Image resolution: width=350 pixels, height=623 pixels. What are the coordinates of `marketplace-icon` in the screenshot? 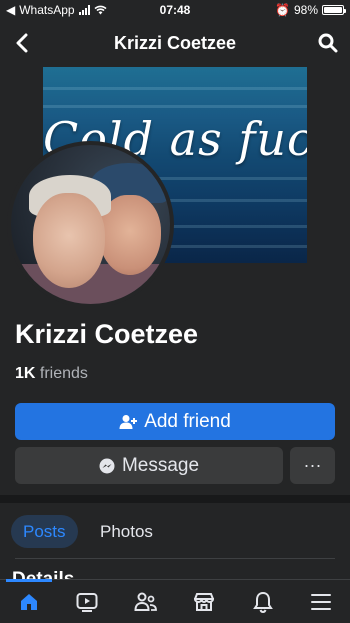 It's located at (204, 602).